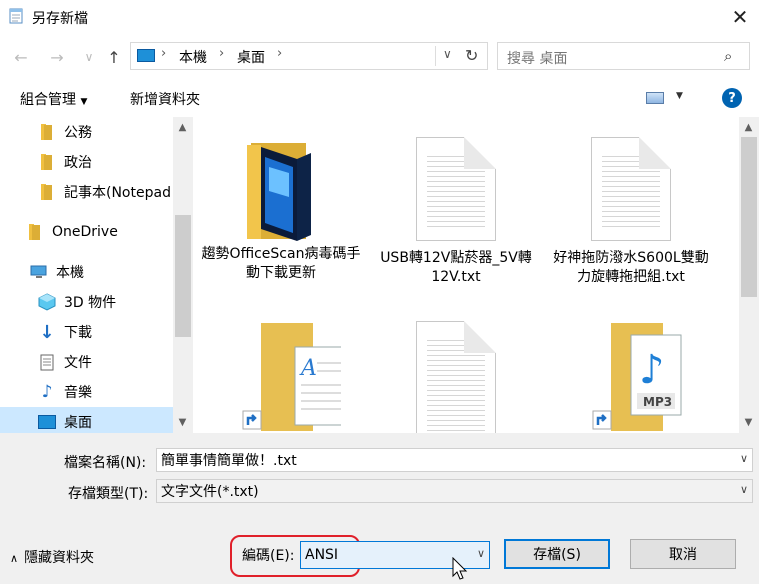  What do you see at coordinates (60, 19) in the screenshot?
I see `window-title: 另存新檔` at bounding box center [60, 19].